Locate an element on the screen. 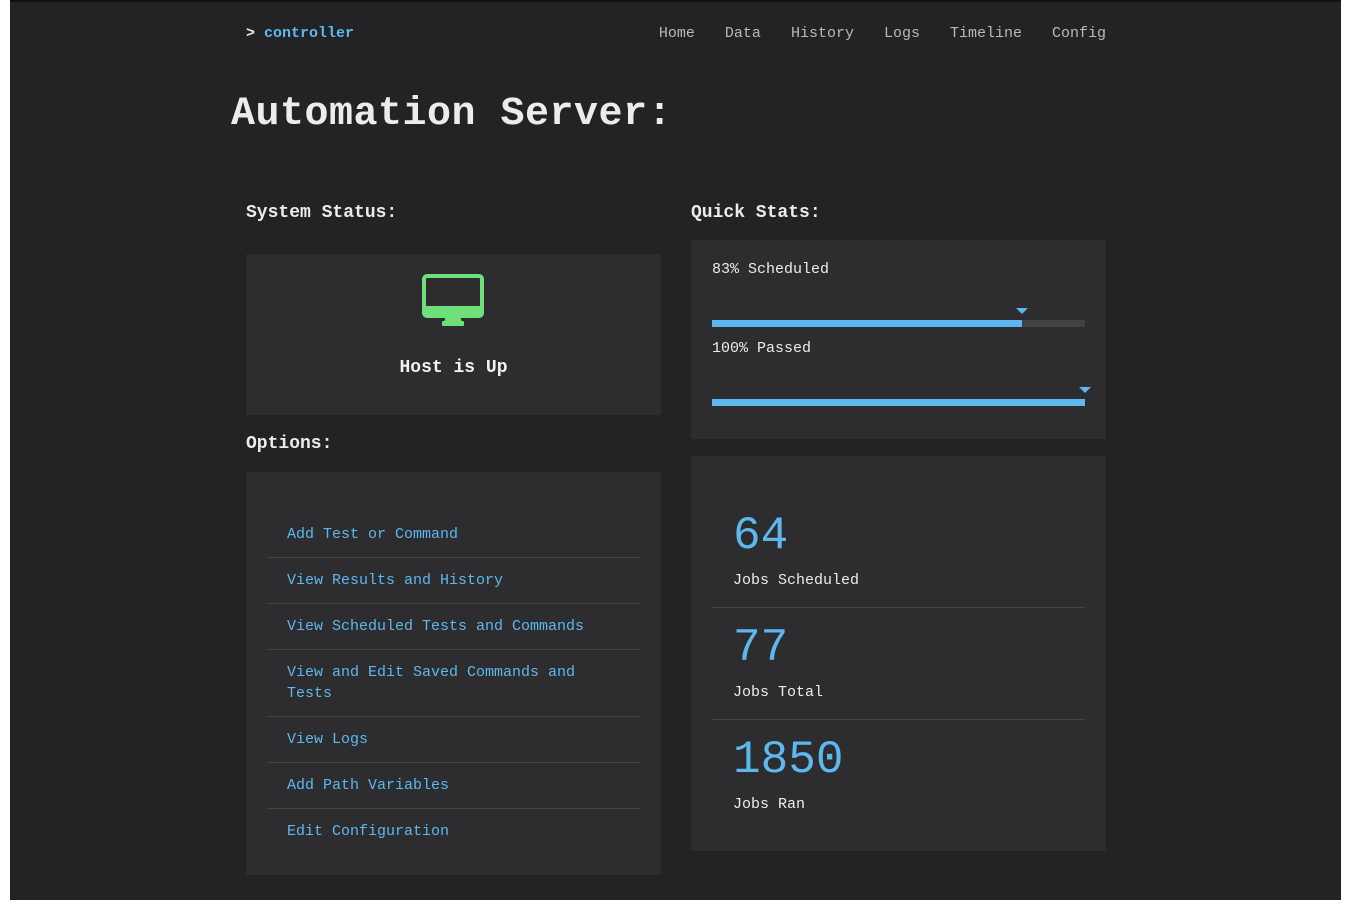  passed-marker-icon is located at coordinates (1085, 390).